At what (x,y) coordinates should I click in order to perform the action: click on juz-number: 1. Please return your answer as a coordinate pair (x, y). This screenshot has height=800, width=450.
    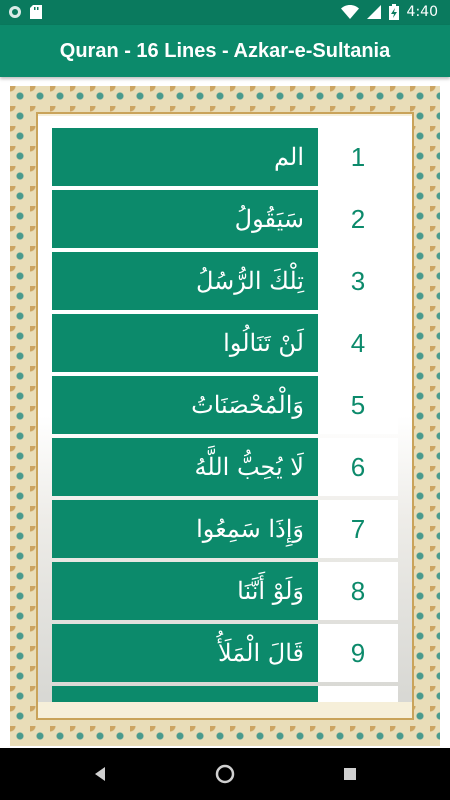
    Looking at the image, I should click on (358, 157).